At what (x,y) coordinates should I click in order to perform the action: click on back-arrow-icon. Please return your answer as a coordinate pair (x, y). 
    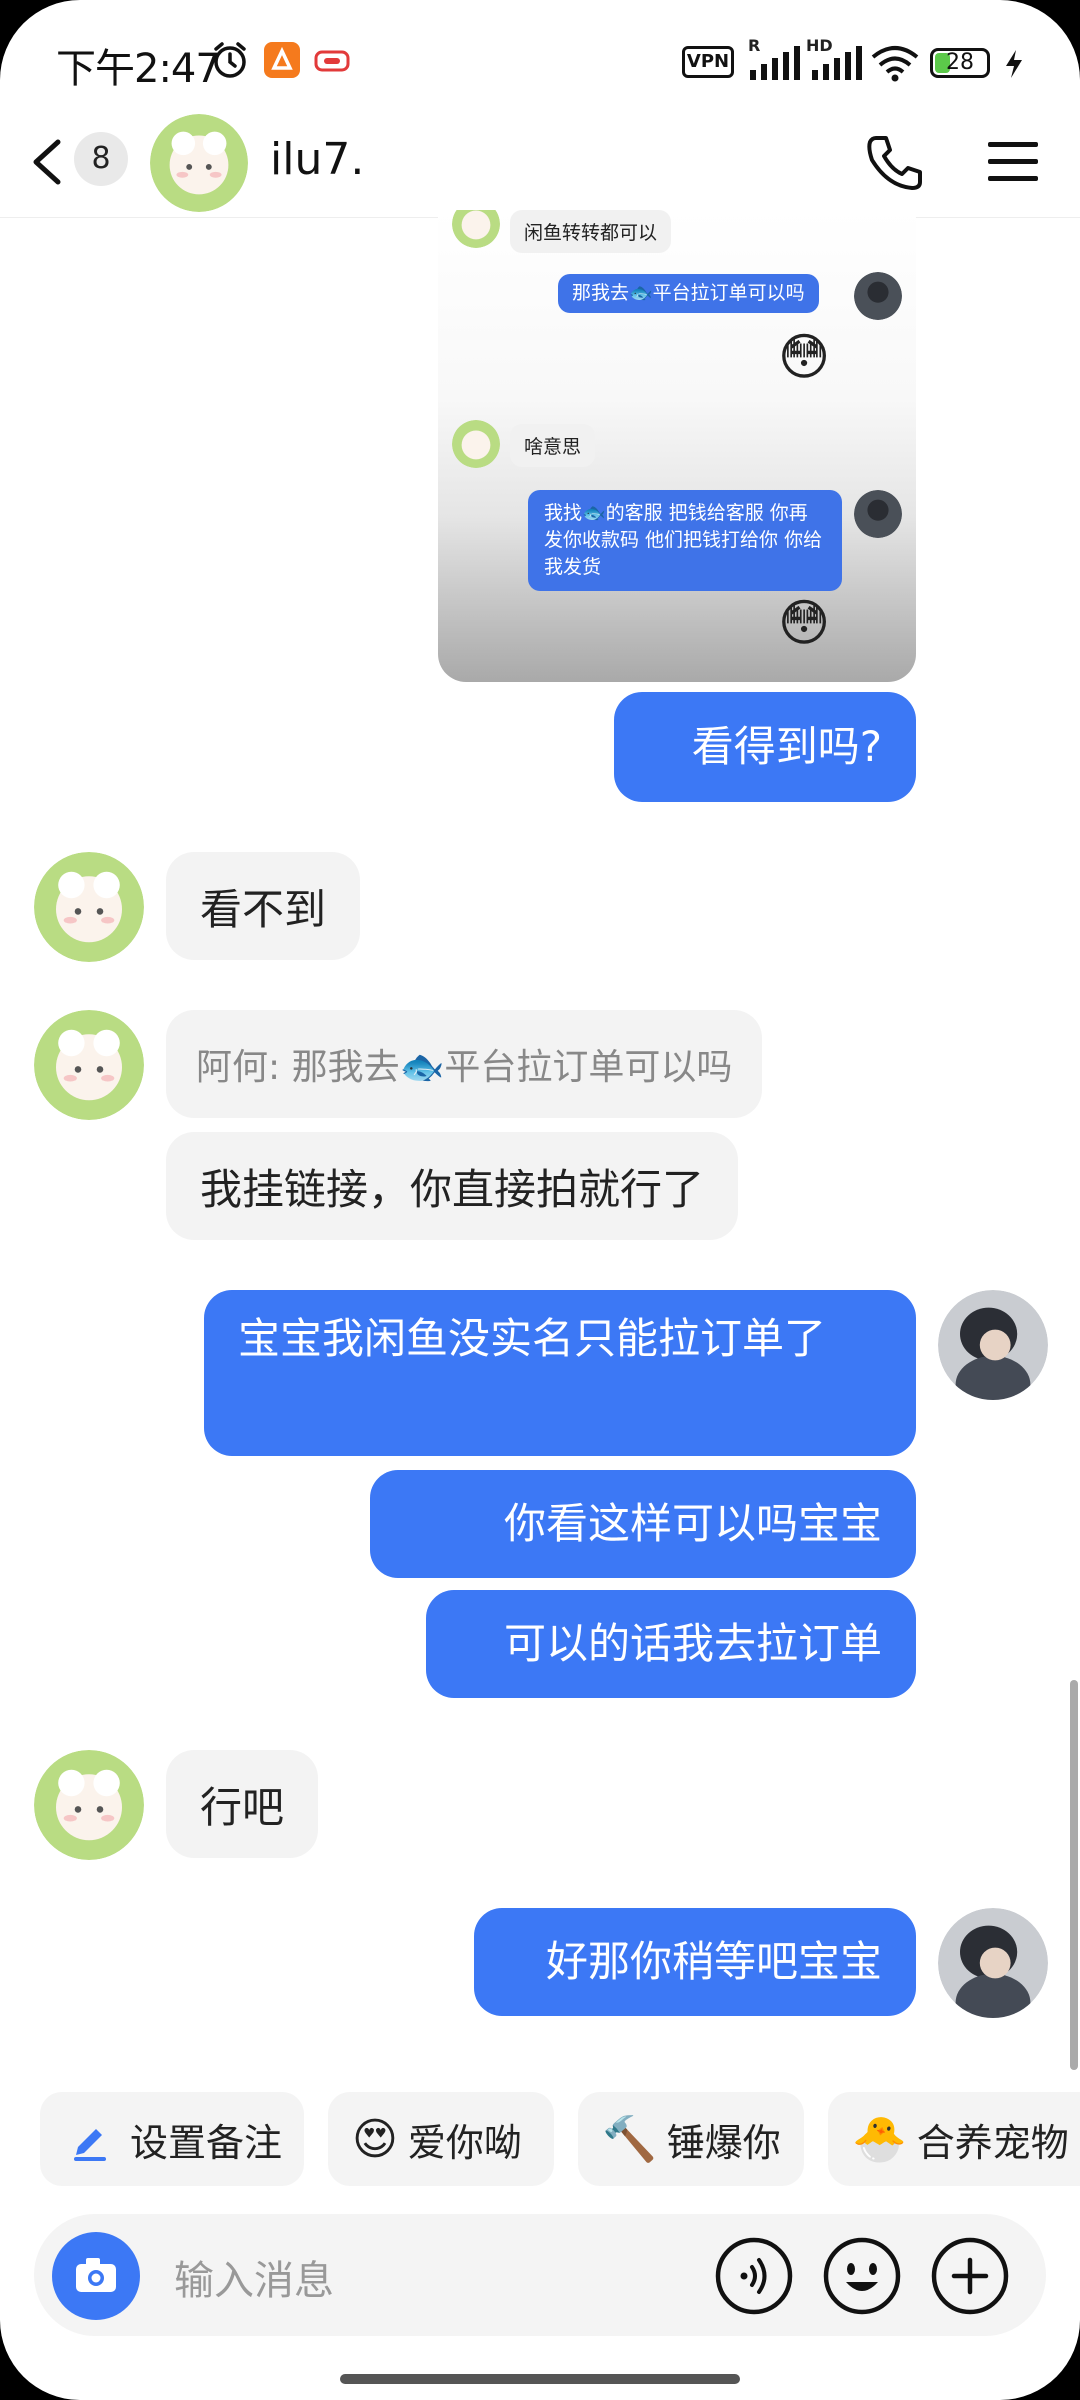
    Looking at the image, I should click on (48, 162).